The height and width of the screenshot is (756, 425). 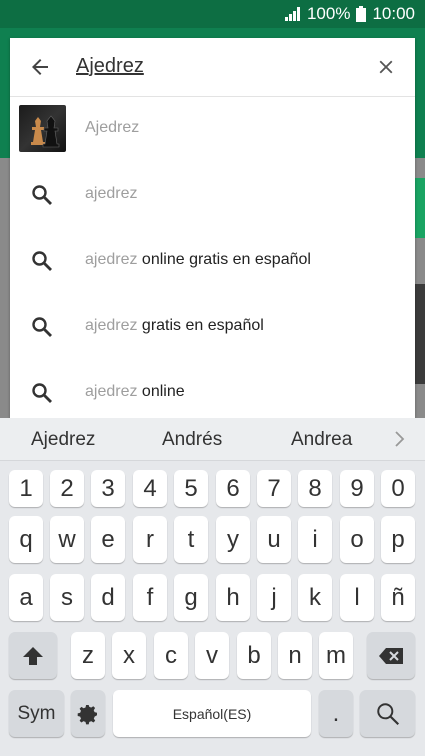 I want to click on key-b: b, so click(x=254, y=655).